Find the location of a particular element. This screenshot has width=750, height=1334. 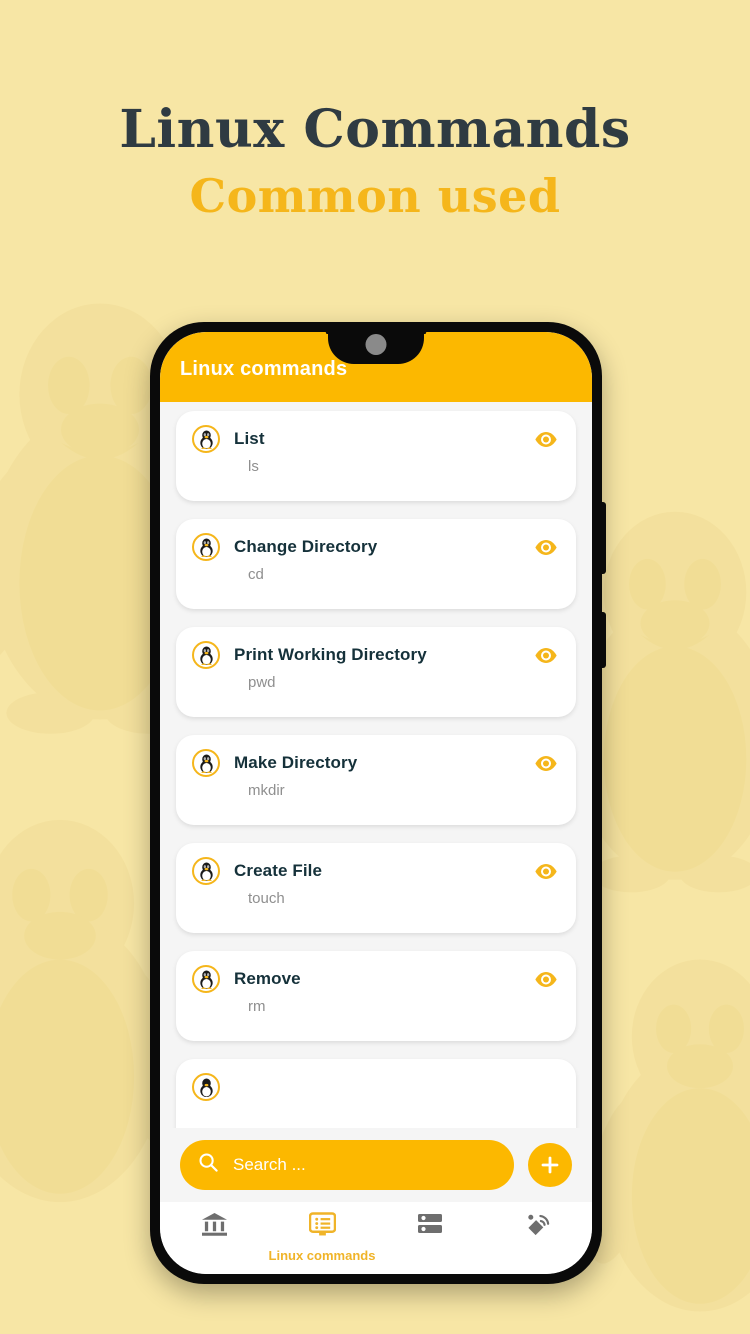

plus-icon is located at coordinates (550, 1165).